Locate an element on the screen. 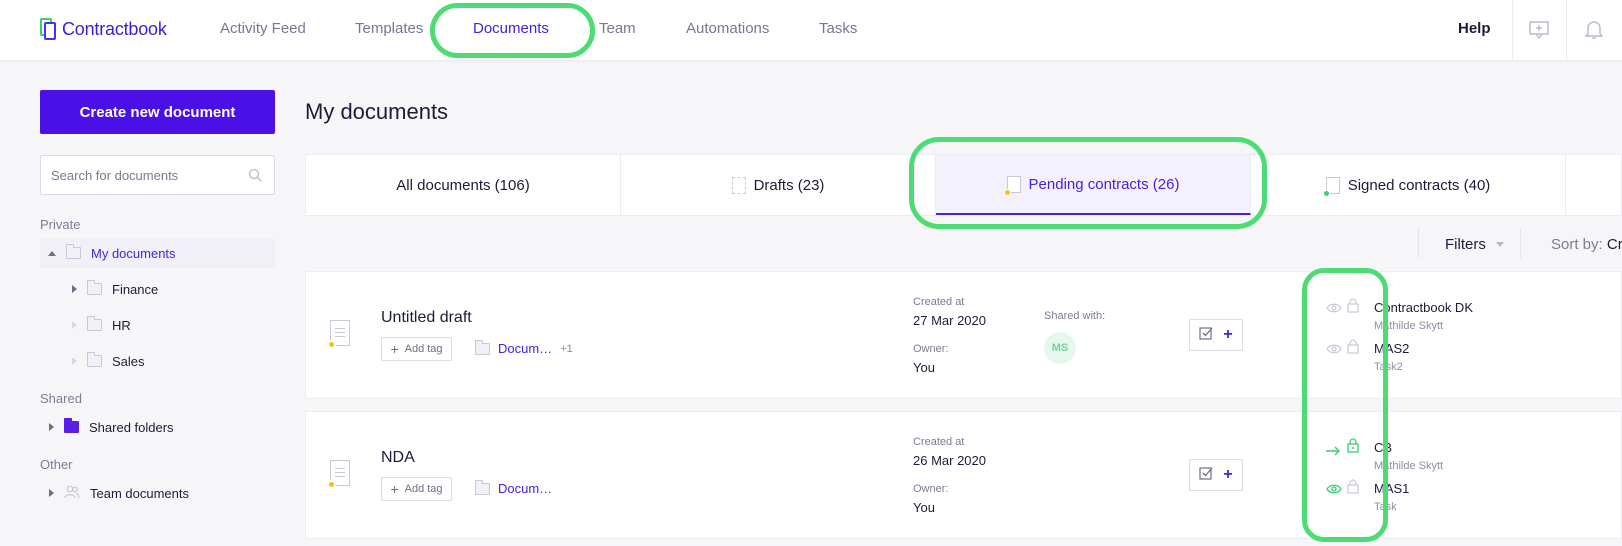  tab-drafts: Drafts (23) is located at coordinates (778, 185).